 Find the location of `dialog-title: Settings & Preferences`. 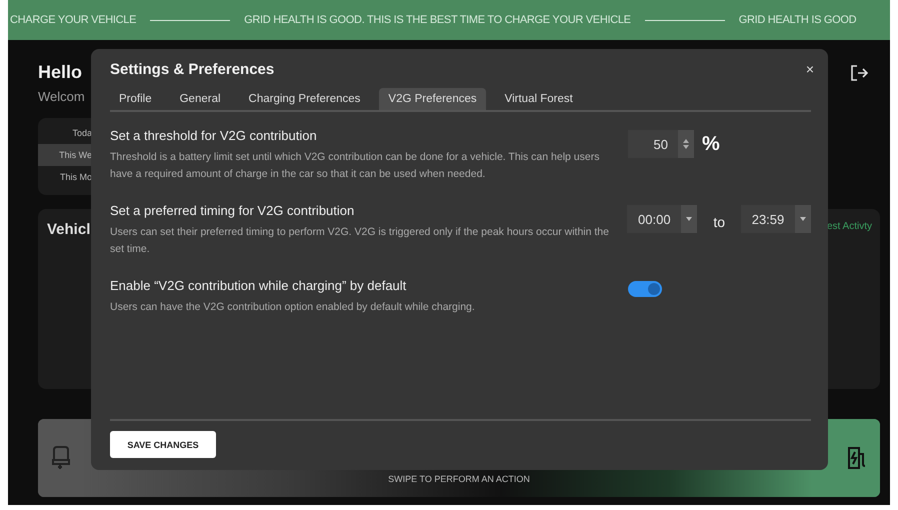

dialog-title: Settings & Preferences is located at coordinates (192, 69).